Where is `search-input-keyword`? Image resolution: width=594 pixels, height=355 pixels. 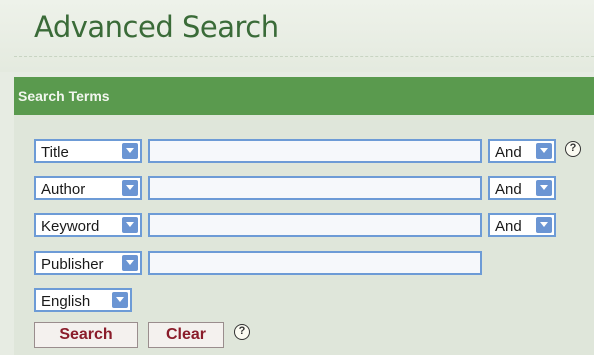
search-input-keyword is located at coordinates (315, 225).